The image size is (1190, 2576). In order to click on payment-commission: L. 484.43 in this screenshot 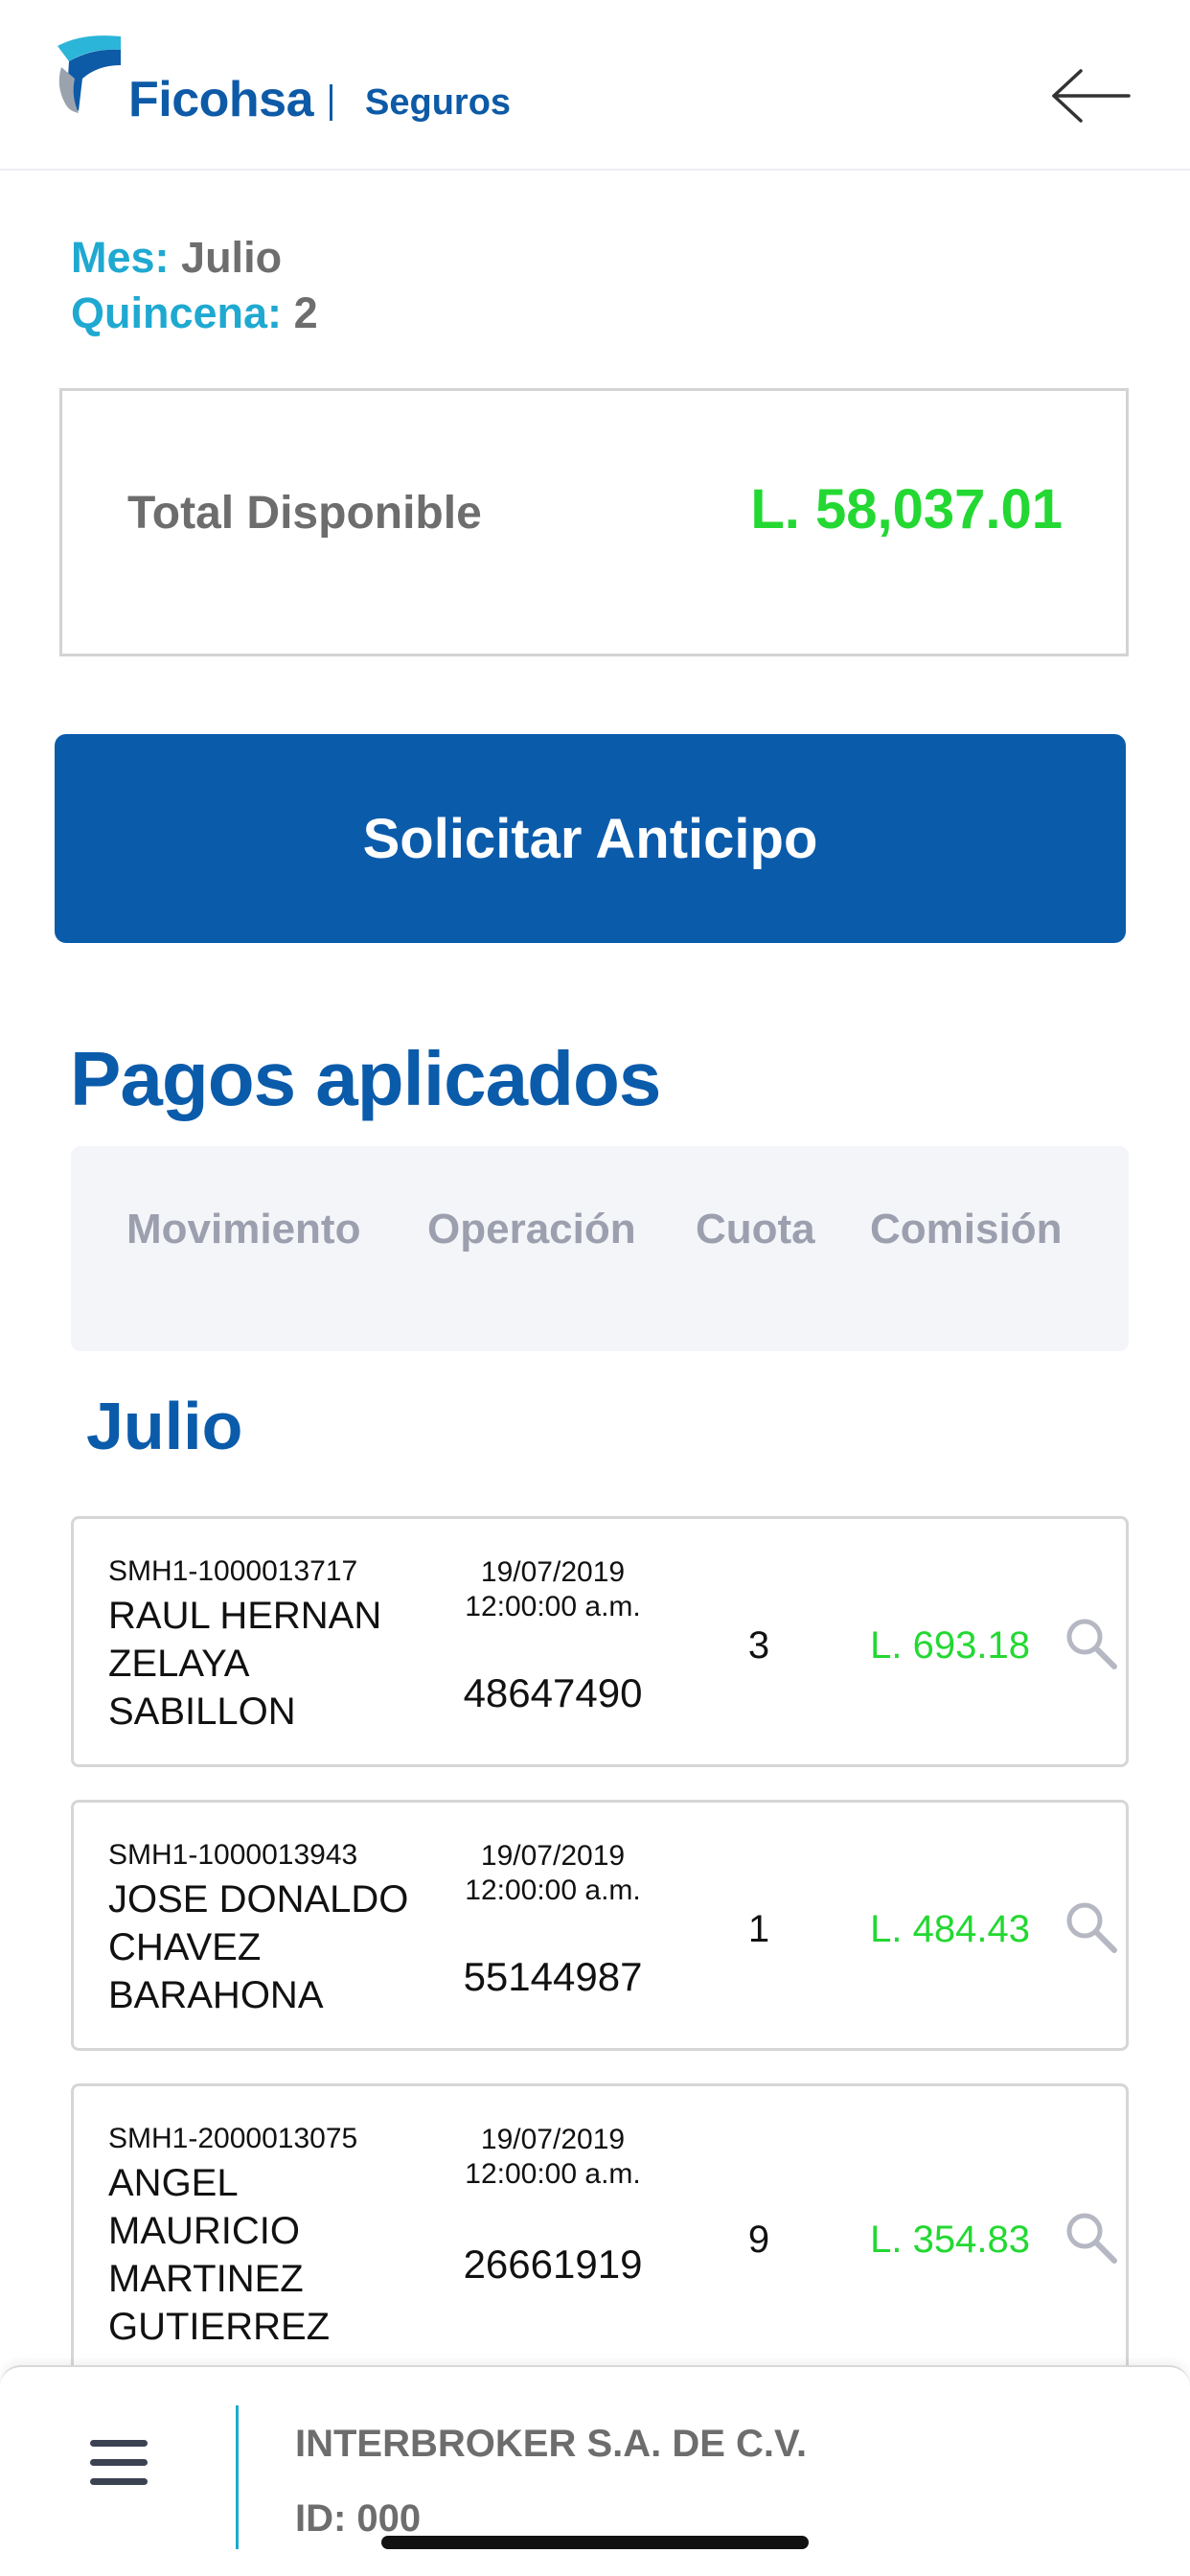, I will do `click(950, 1929)`.